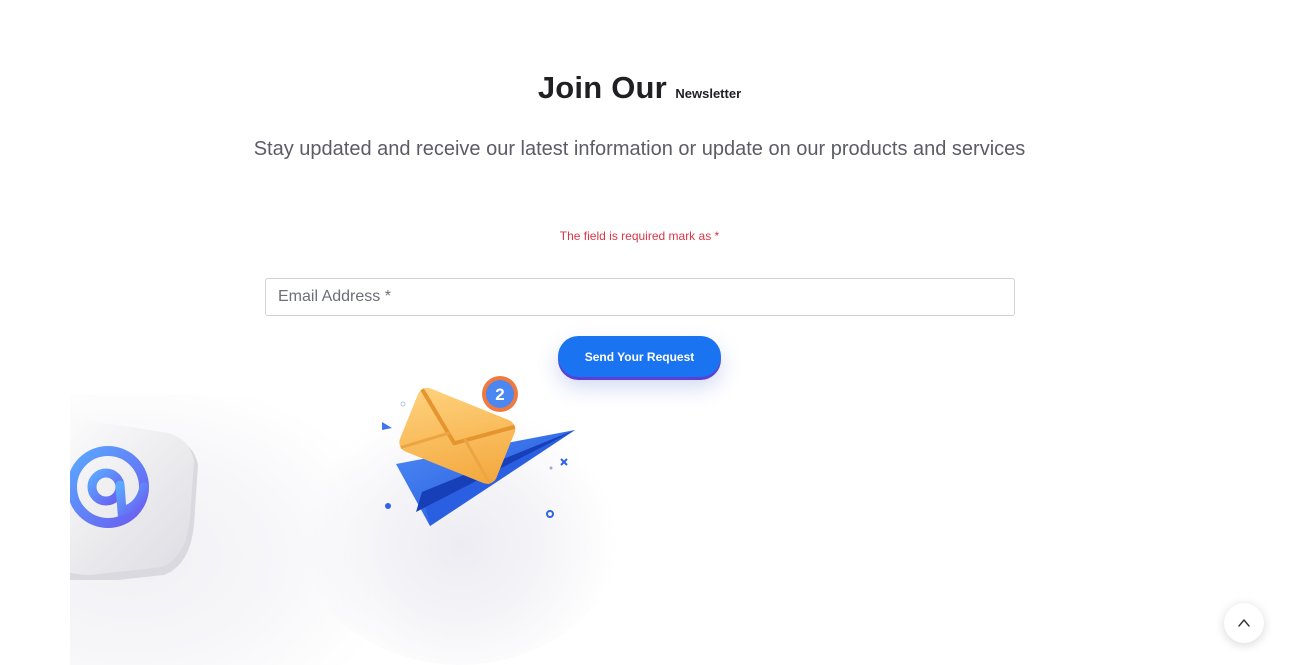 This screenshot has height=665, width=1291. What do you see at coordinates (480, 457) in the screenshot?
I see `newsletter-illustration: 2` at bounding box center [480, 457].